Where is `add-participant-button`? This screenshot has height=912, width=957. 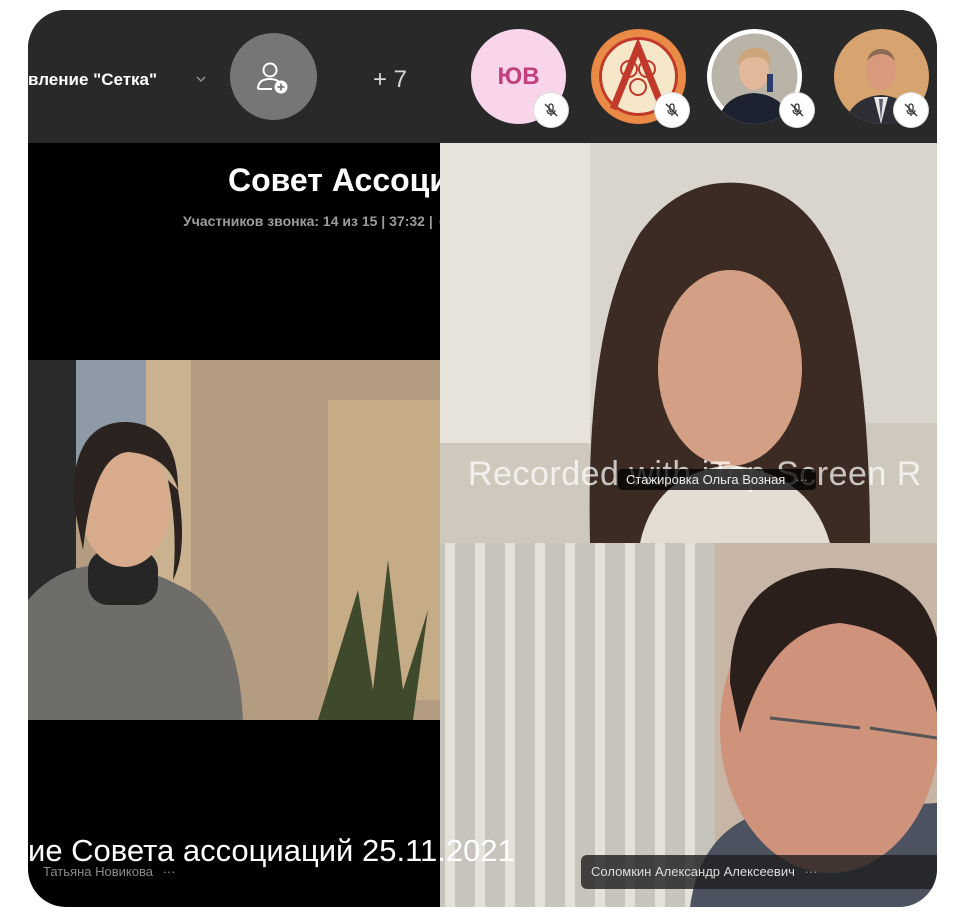
add-participant-button is located at coordinates (273, 76).